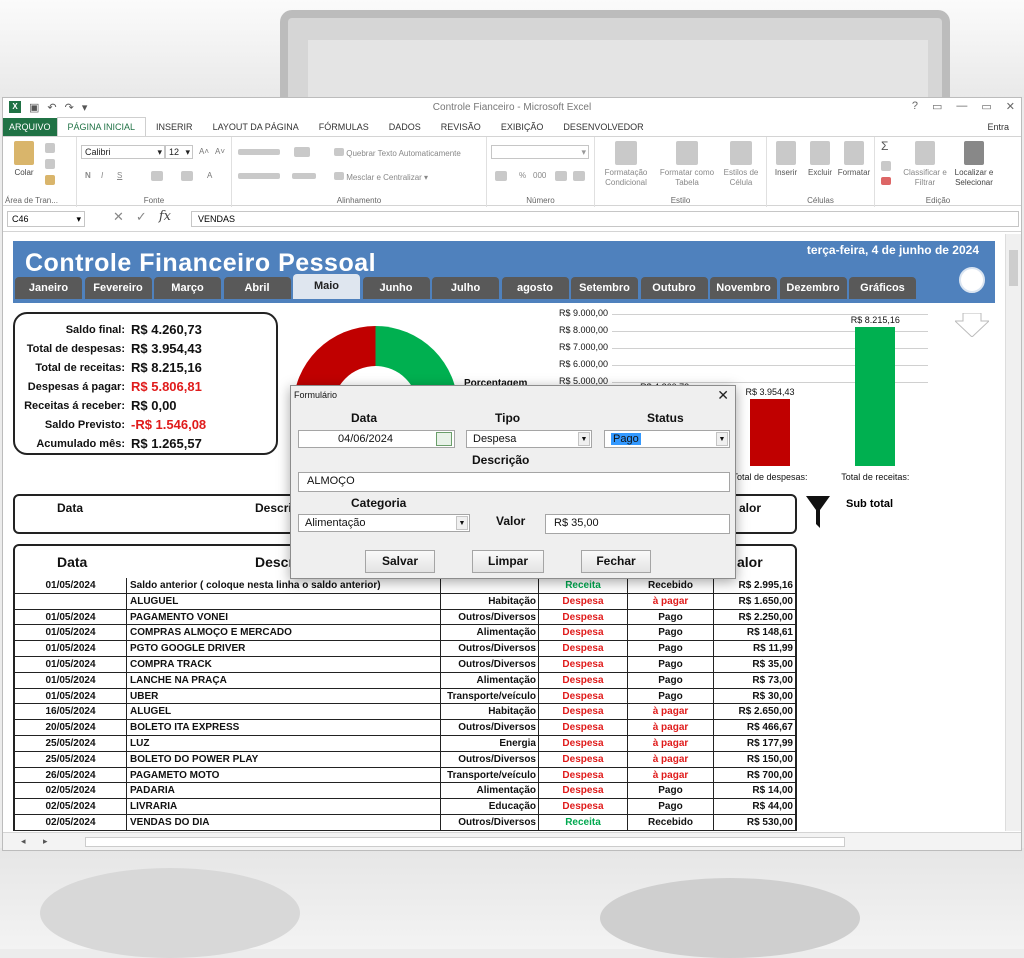  I want to click on filter-funnel-icon, so click(818, 512).